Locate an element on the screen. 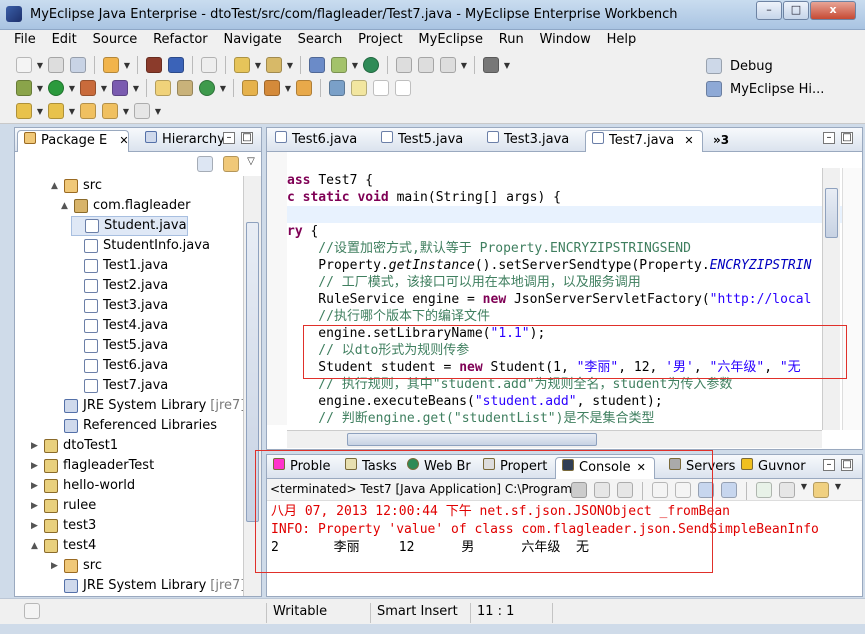 The height and width of the screenshot is (634, 865). open-console-dropdown-icon: ▼ is located at coordinates (838, 491).